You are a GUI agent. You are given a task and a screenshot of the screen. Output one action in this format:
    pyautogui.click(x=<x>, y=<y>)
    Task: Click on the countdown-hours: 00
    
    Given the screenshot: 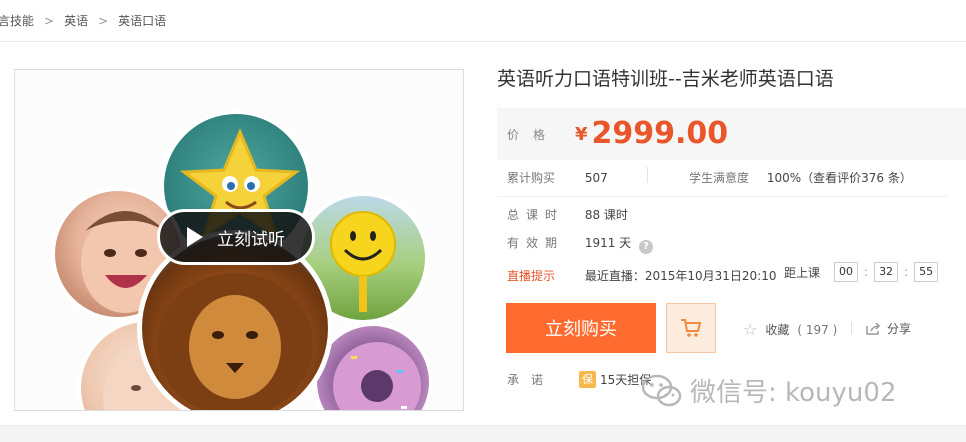 What is the action you would take?
    pyautogui.click(x=846, y=272)
    